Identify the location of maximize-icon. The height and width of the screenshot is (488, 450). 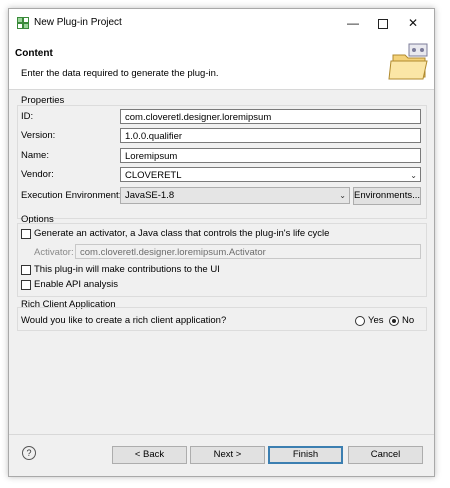
(383, 23).